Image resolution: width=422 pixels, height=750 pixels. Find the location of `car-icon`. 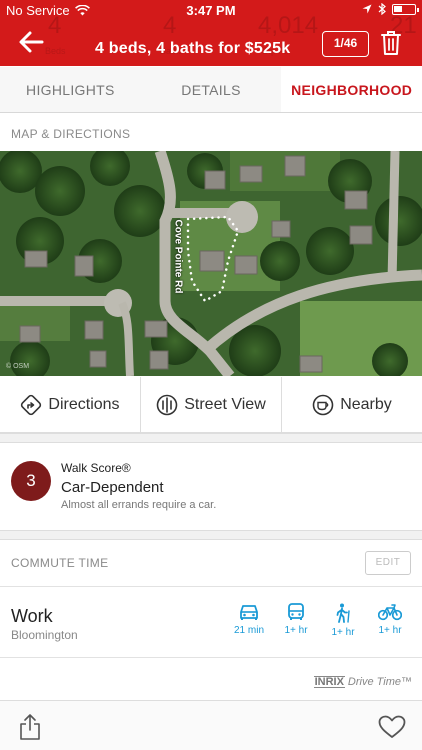

car-icon is located at coordinates (249, 612).